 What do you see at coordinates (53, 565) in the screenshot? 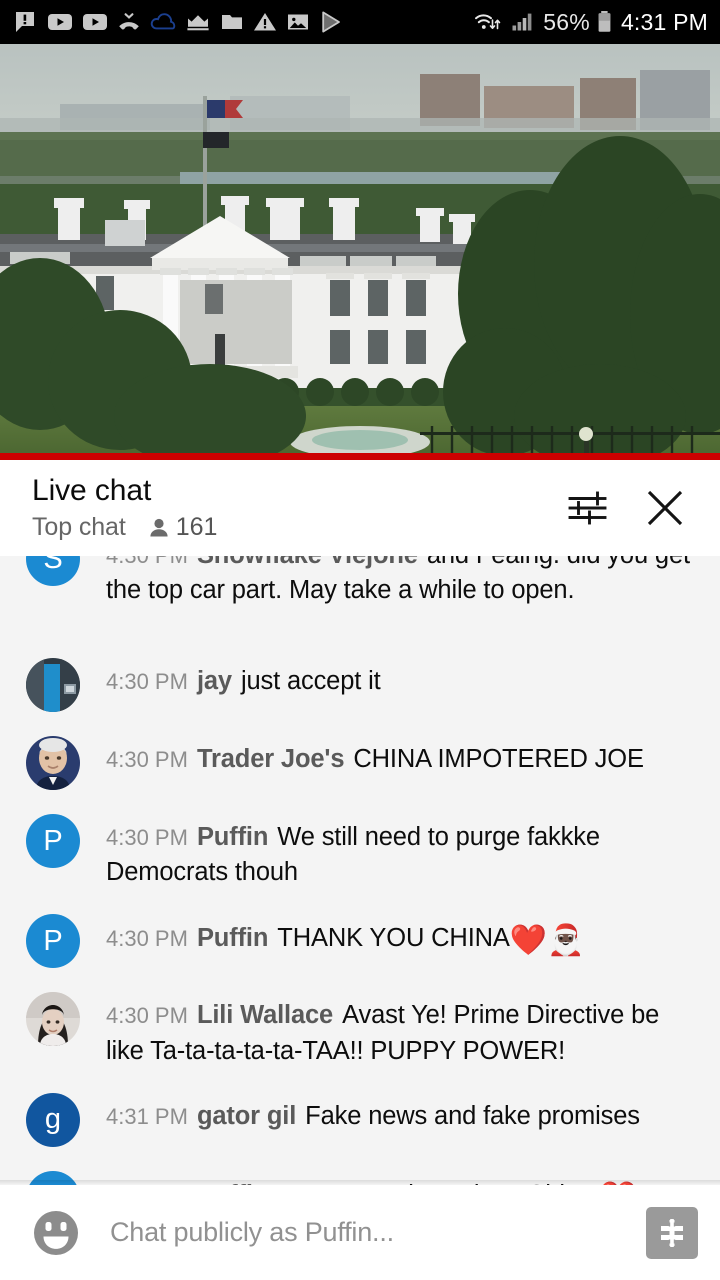
I see `avatar-letter: S` at bounding box center [53, 565].